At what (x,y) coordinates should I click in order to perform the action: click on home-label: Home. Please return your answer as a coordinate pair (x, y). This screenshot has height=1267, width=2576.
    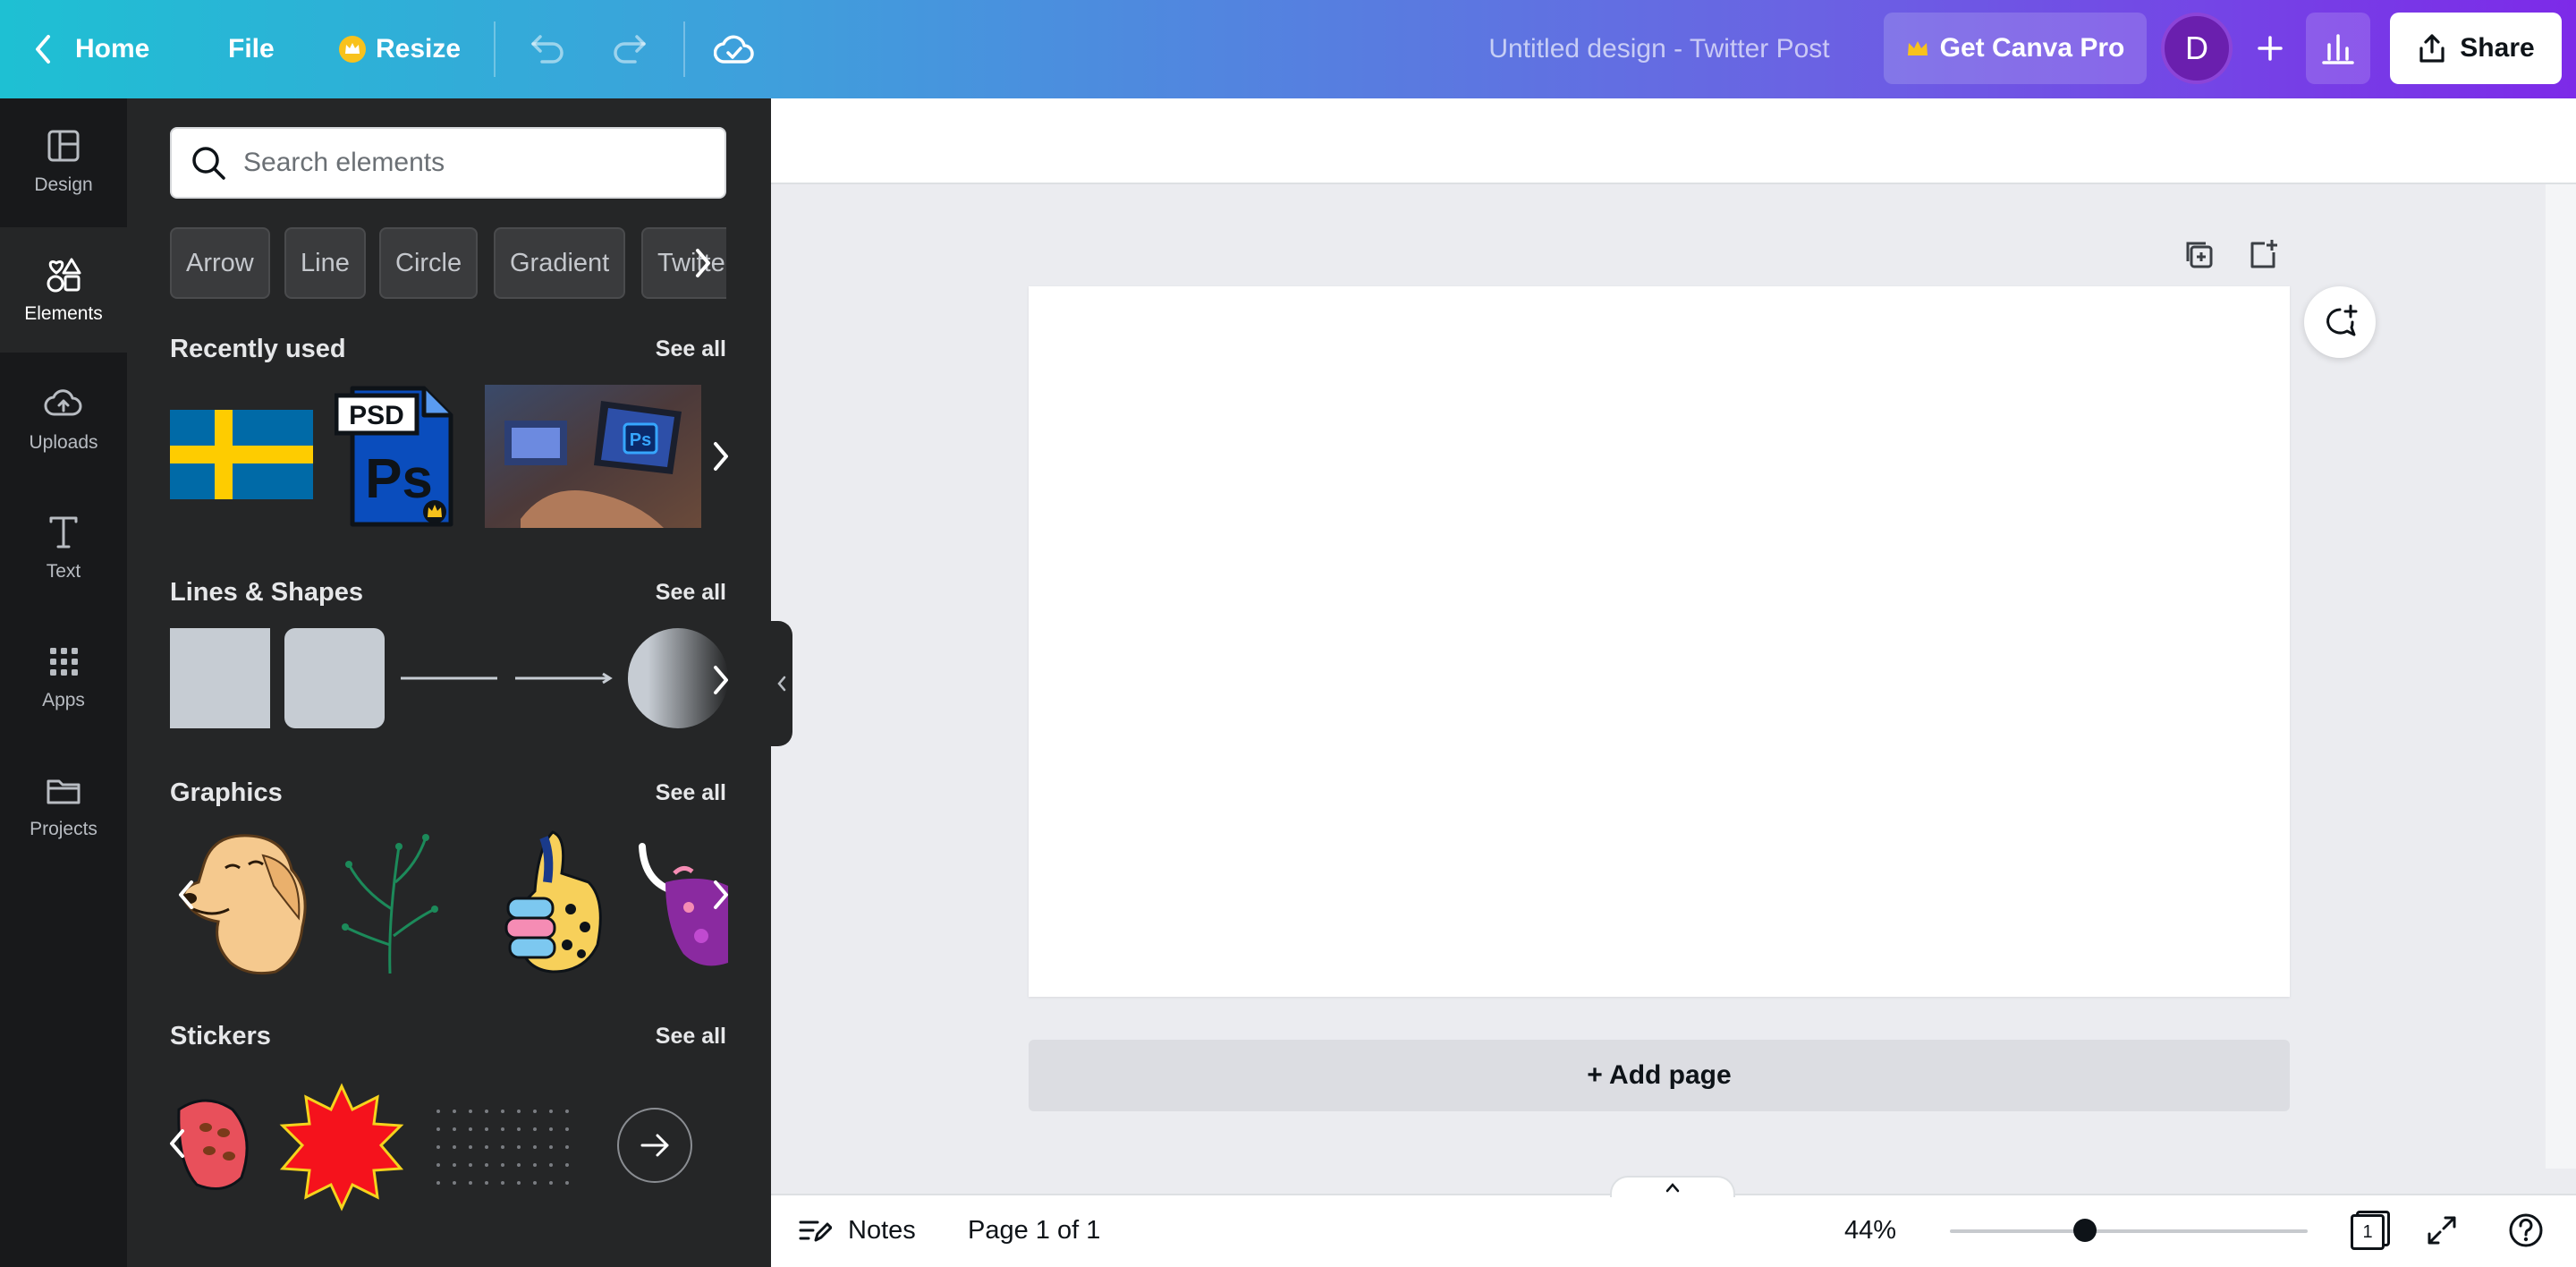
    Looking at the image, I should click on (112, 49).